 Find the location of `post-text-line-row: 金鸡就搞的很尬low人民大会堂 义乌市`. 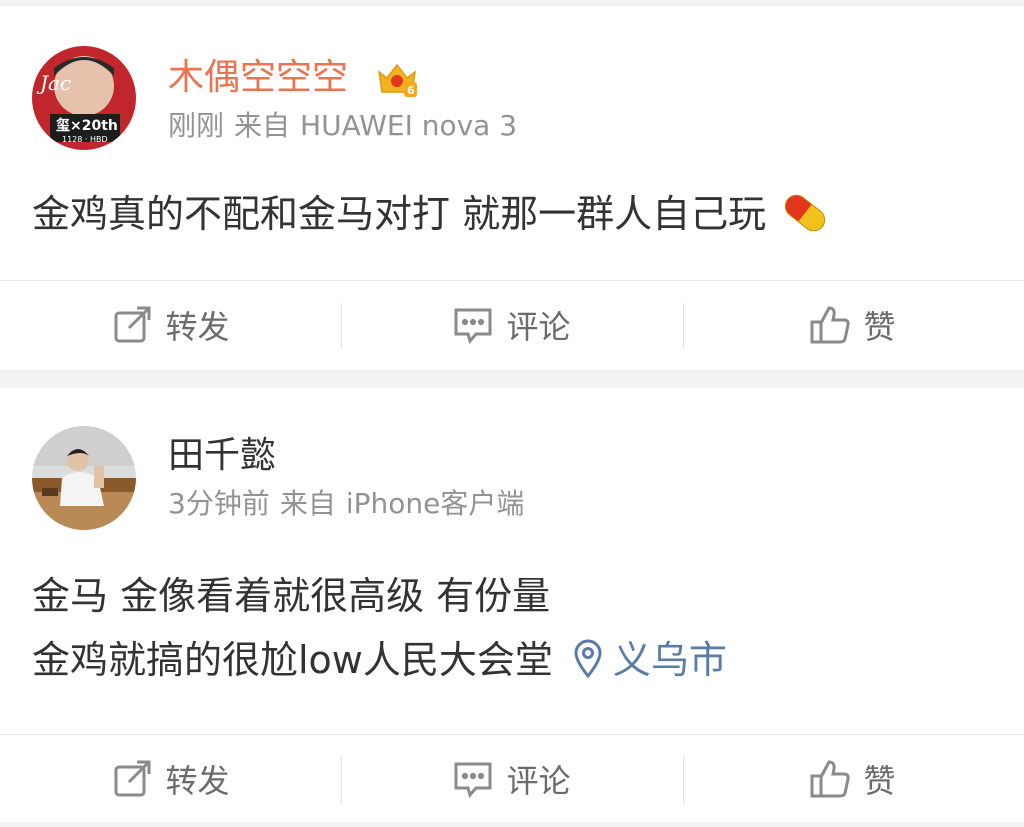

post-text-line-row: 金鸡就搞的很尬low人民大会堂 义乌市 is located at coordinates (379, 660).